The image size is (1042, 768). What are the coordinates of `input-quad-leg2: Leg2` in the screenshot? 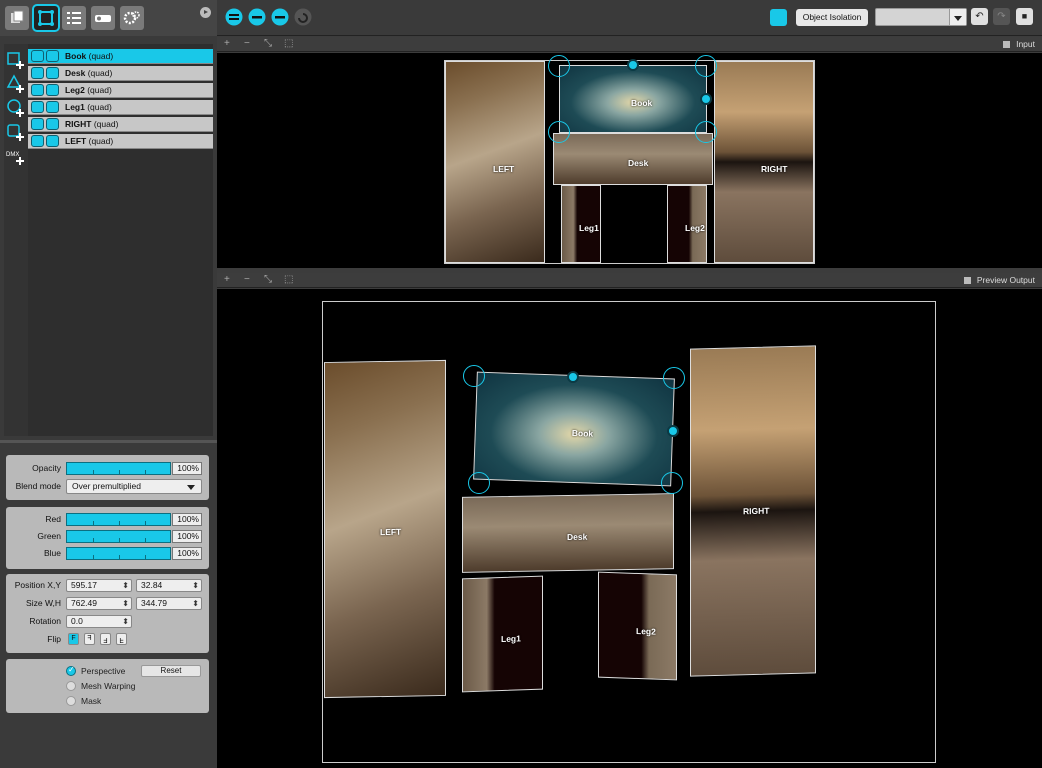 It's located at (687, 224).